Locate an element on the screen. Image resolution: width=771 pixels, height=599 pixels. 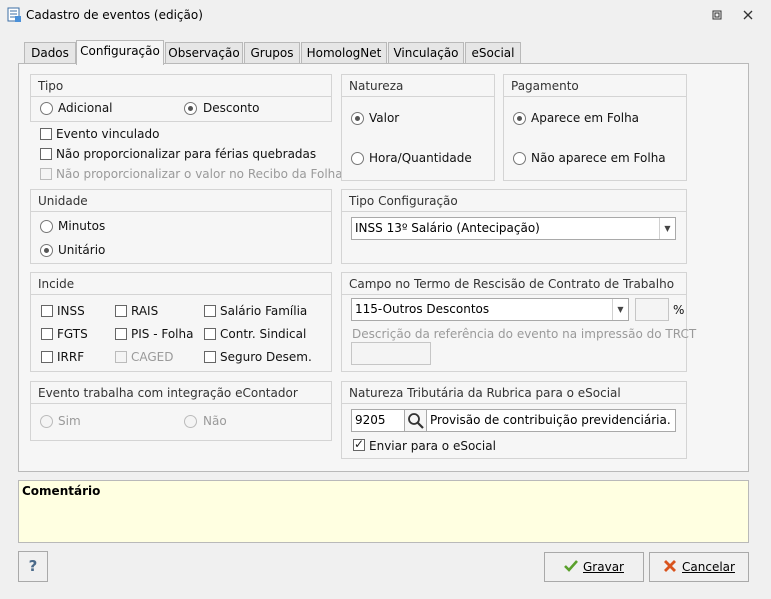
unidade-group: Unidade Minutos Unitário is located at coordinates (181, 226).